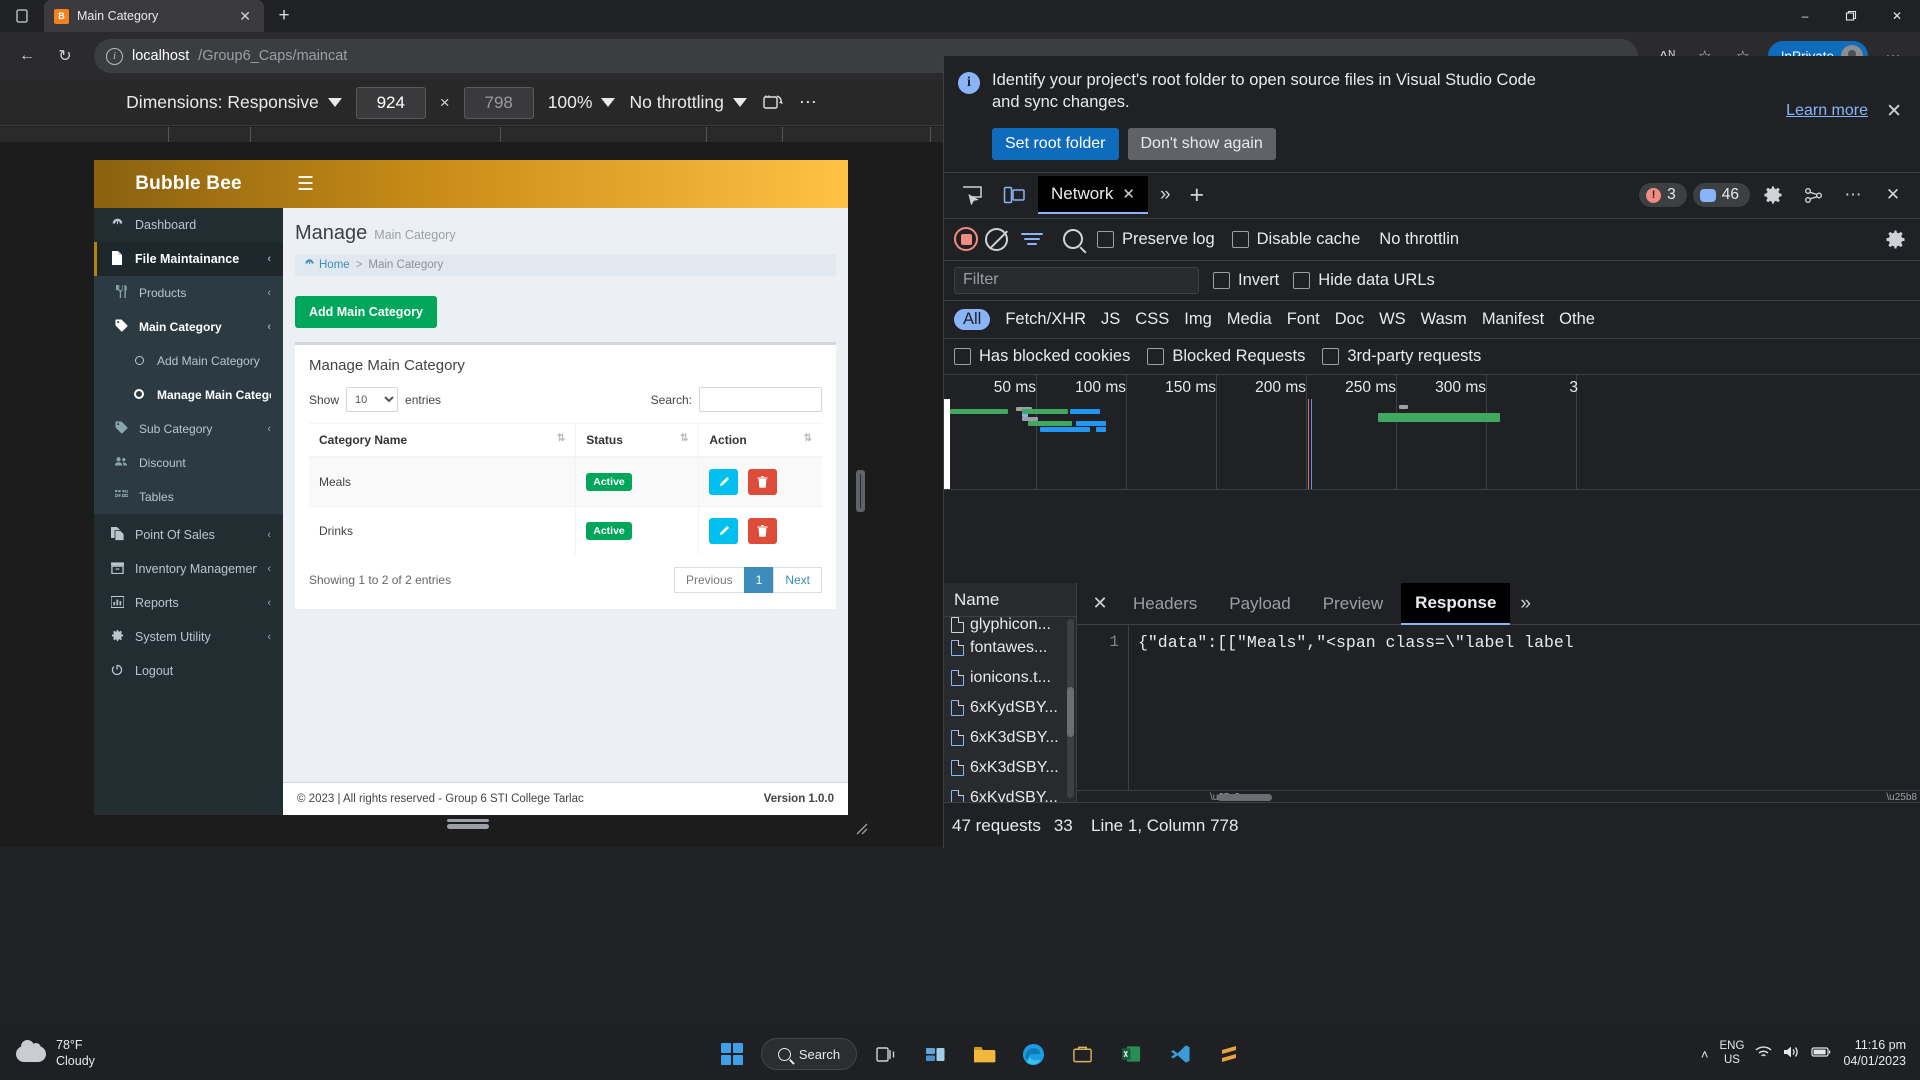  Describe the element at coordinates (1093, 195) in the screenshot. I see `tab-network: Network ✕` at that location.